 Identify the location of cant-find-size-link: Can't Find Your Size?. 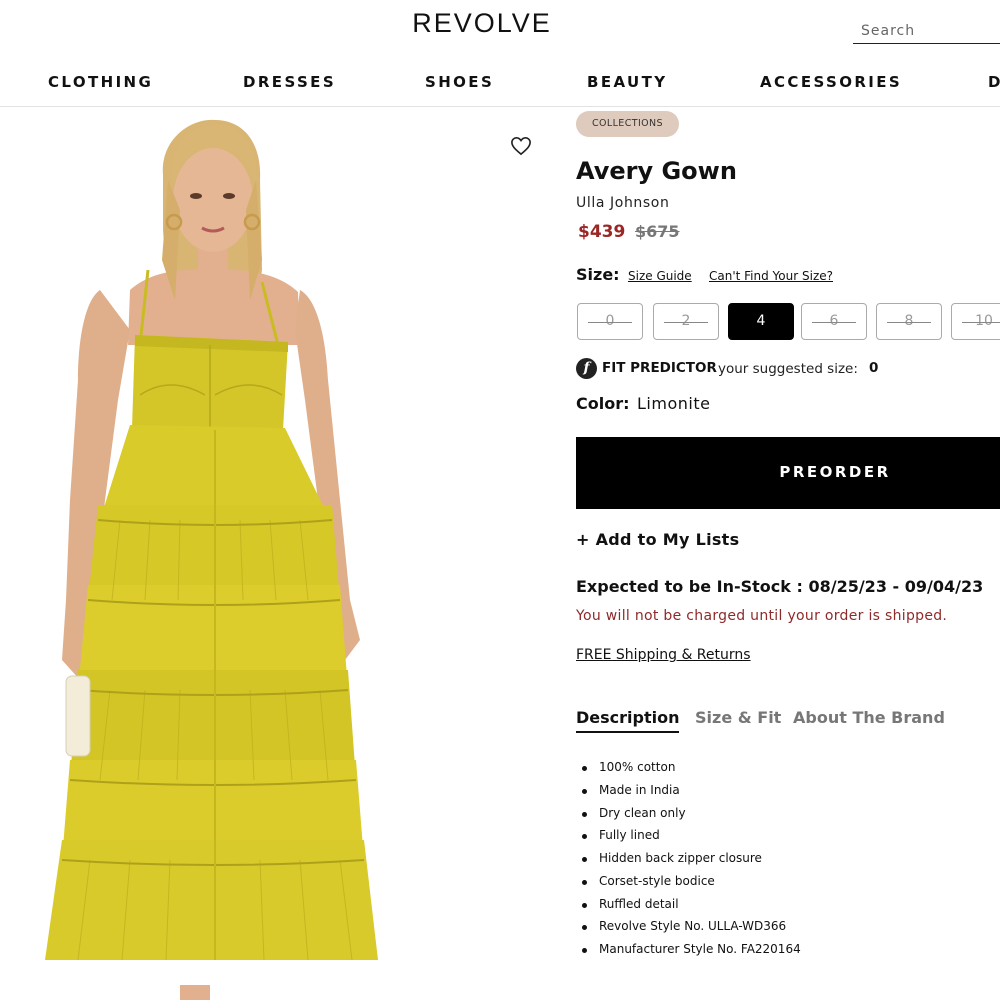
(771, 276).